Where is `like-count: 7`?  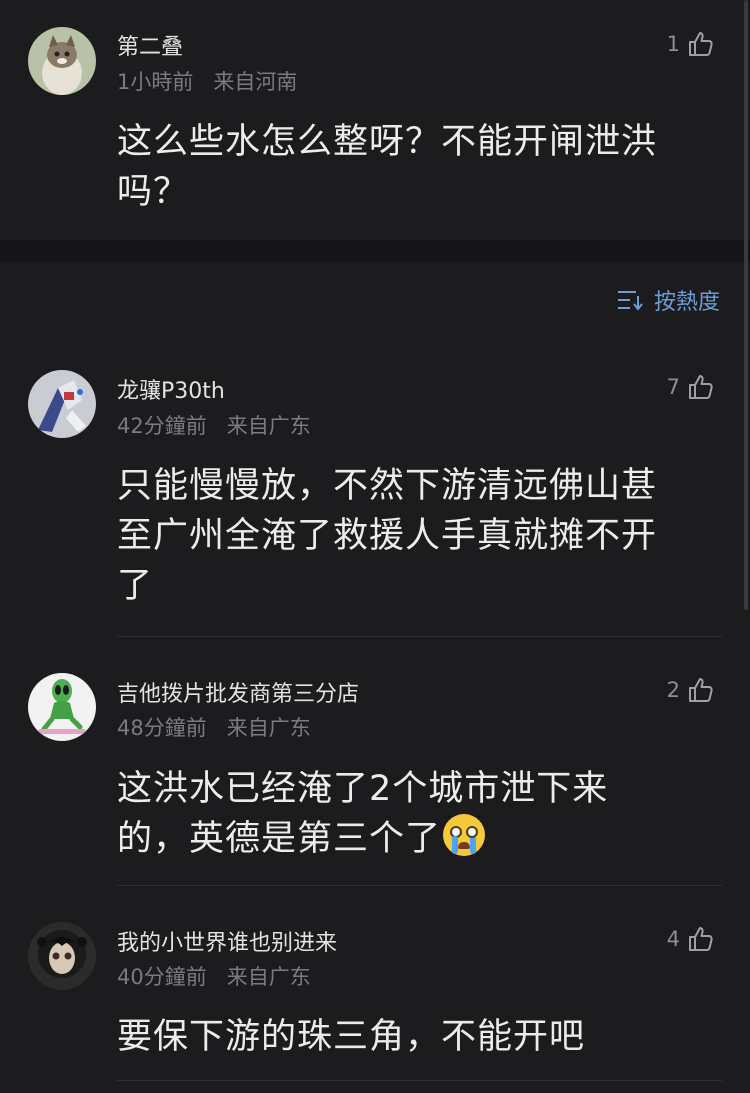 like-count: 7 is located at coordinates (673, 387).